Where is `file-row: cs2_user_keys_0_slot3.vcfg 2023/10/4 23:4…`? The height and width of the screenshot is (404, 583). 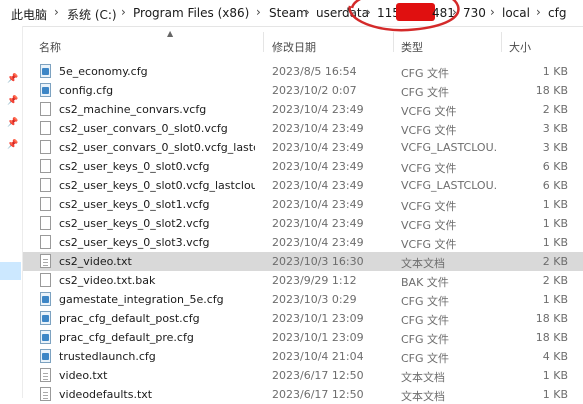 file-row: cs2_user_keys_0_slot3.vcfg 2023/10/4 23:4… is located at coordinates (303, 242).